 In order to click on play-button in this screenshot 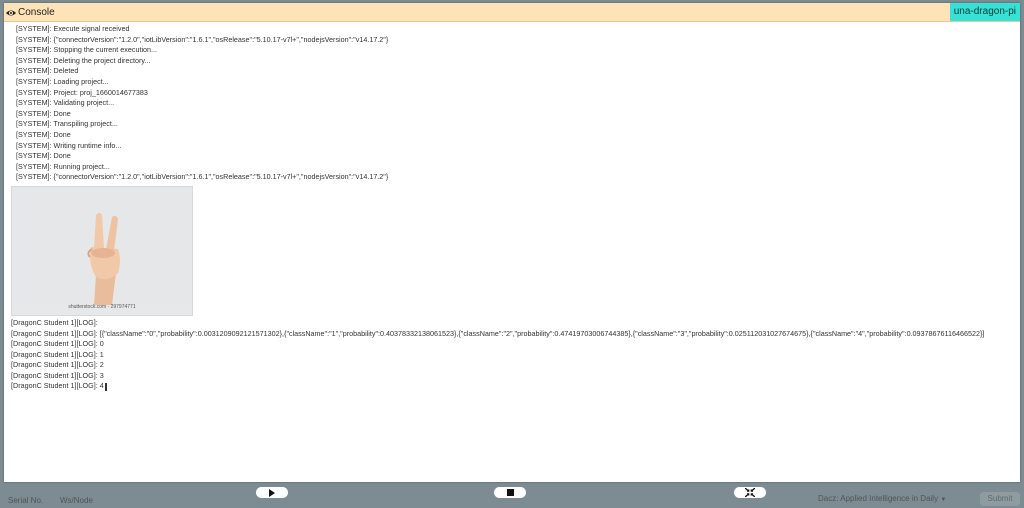, I will do `click(272, 492)`.